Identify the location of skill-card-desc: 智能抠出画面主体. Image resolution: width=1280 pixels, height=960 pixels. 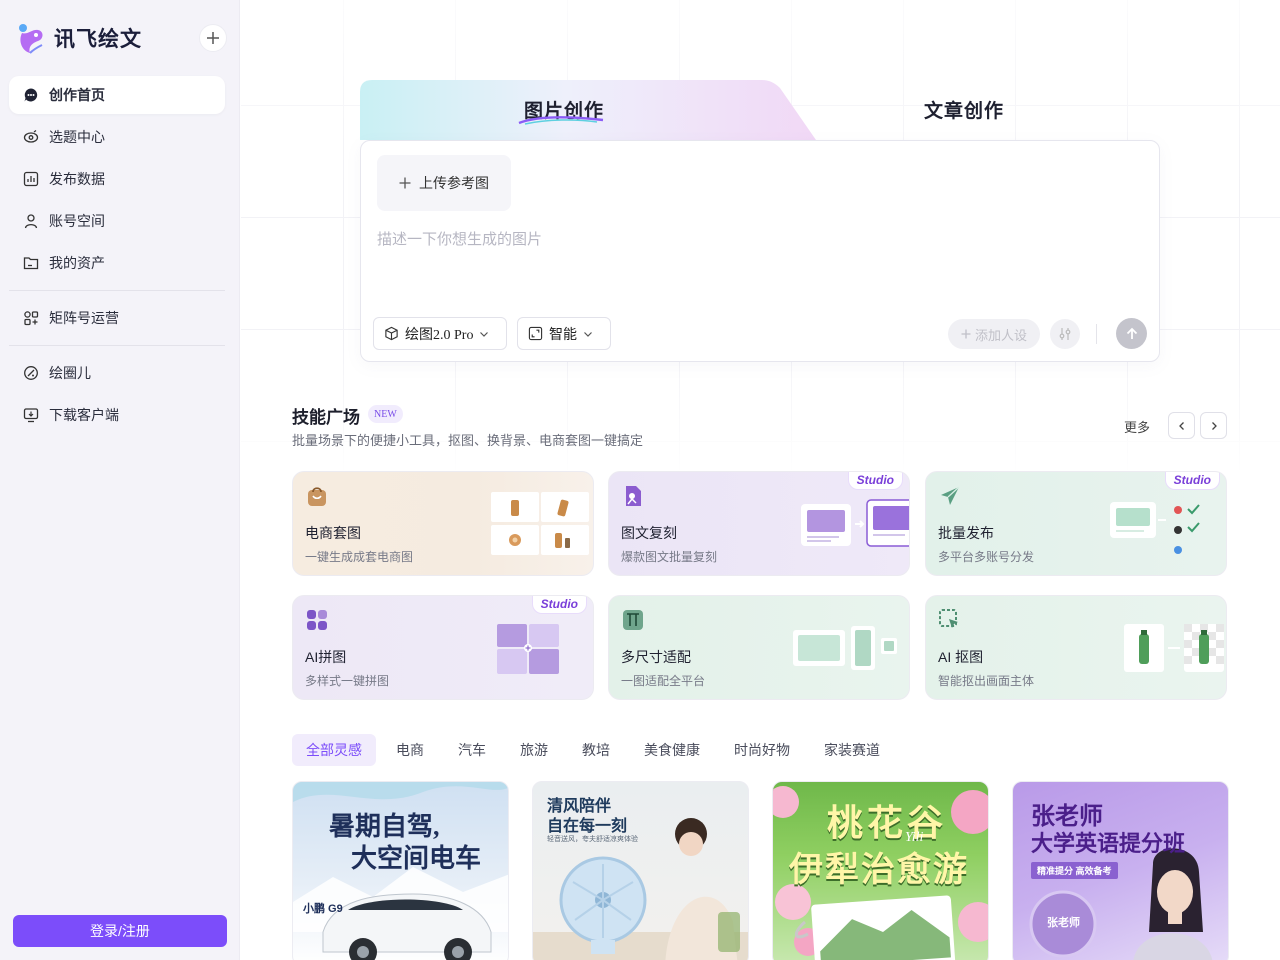
(986, 681).